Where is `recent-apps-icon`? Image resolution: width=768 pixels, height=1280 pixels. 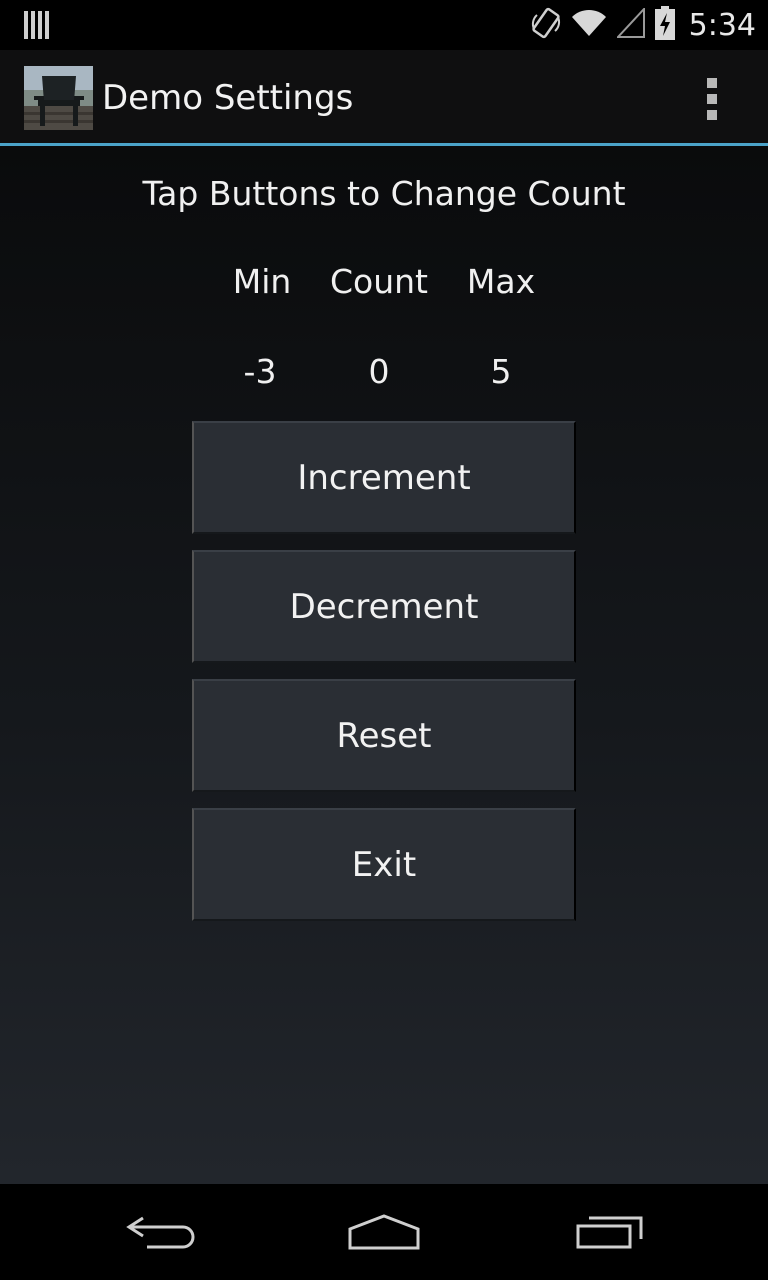 recent-apps-icon is located at coordinates (610, 1232).